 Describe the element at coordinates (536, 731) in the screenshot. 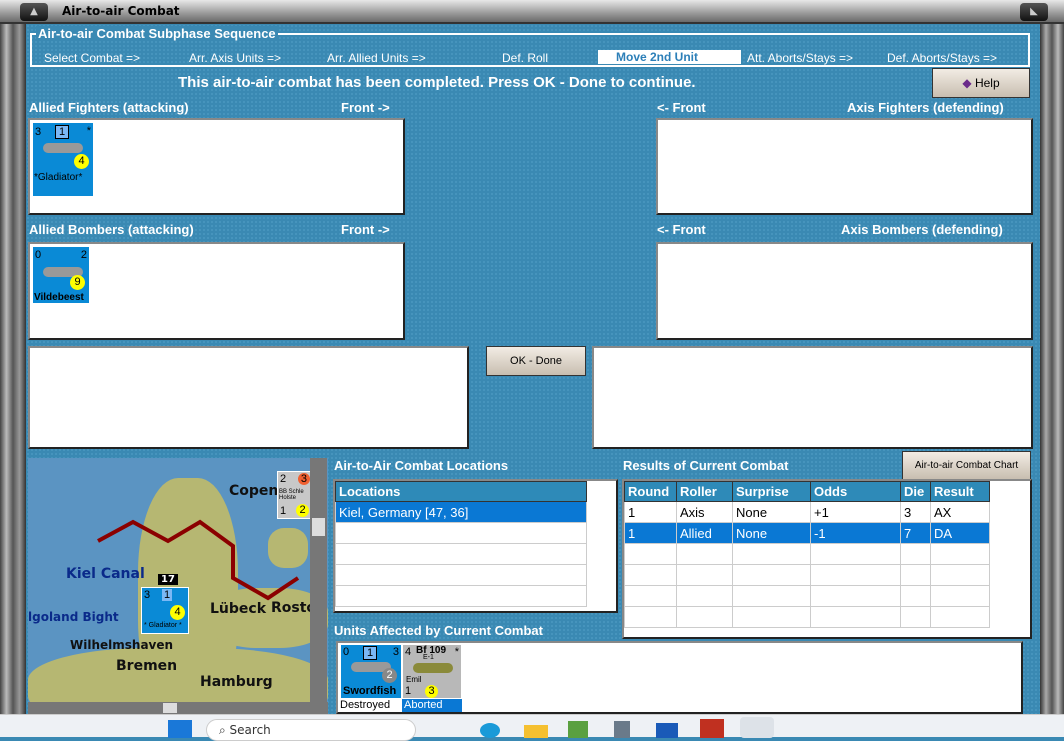

I see `file-explorer-icon` at that location.